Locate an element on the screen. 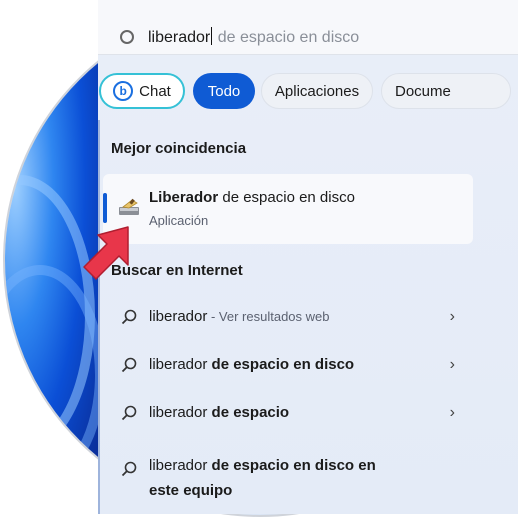  internet-search-heading: Buscar en Internet is located at coordinates (177, 270).